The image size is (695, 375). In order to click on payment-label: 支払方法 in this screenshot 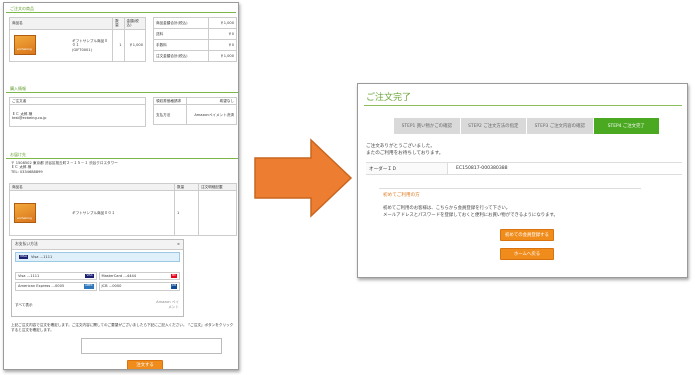, I will do `click(170, 115)`.